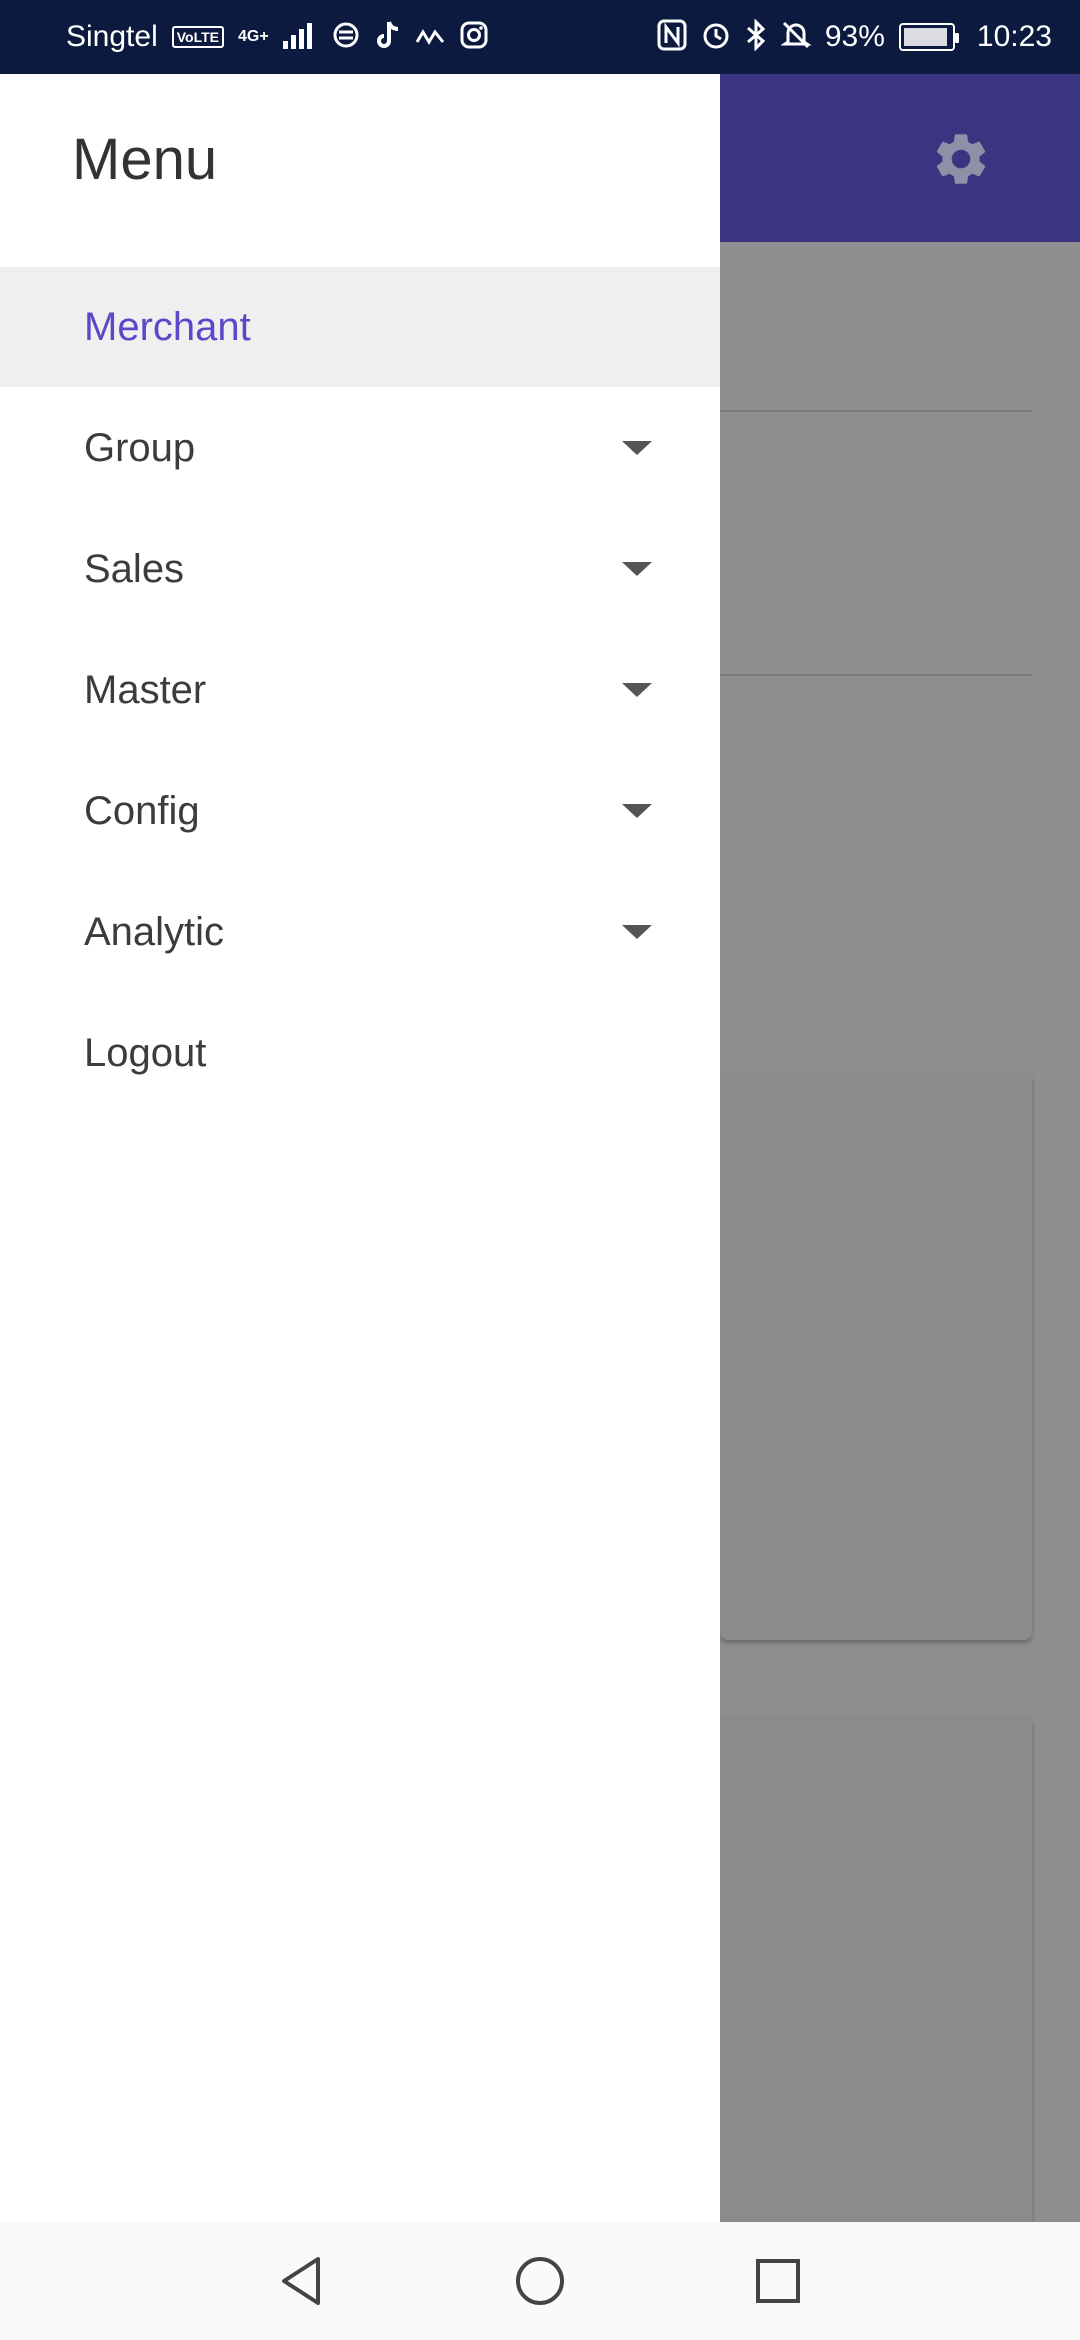 The height and width of the screenshot is (2340, 1080). What do you see at coordinates (154, 931) in the screenshot?
I see `menu-item-label: Analytic` at bounding box center [154, 931].